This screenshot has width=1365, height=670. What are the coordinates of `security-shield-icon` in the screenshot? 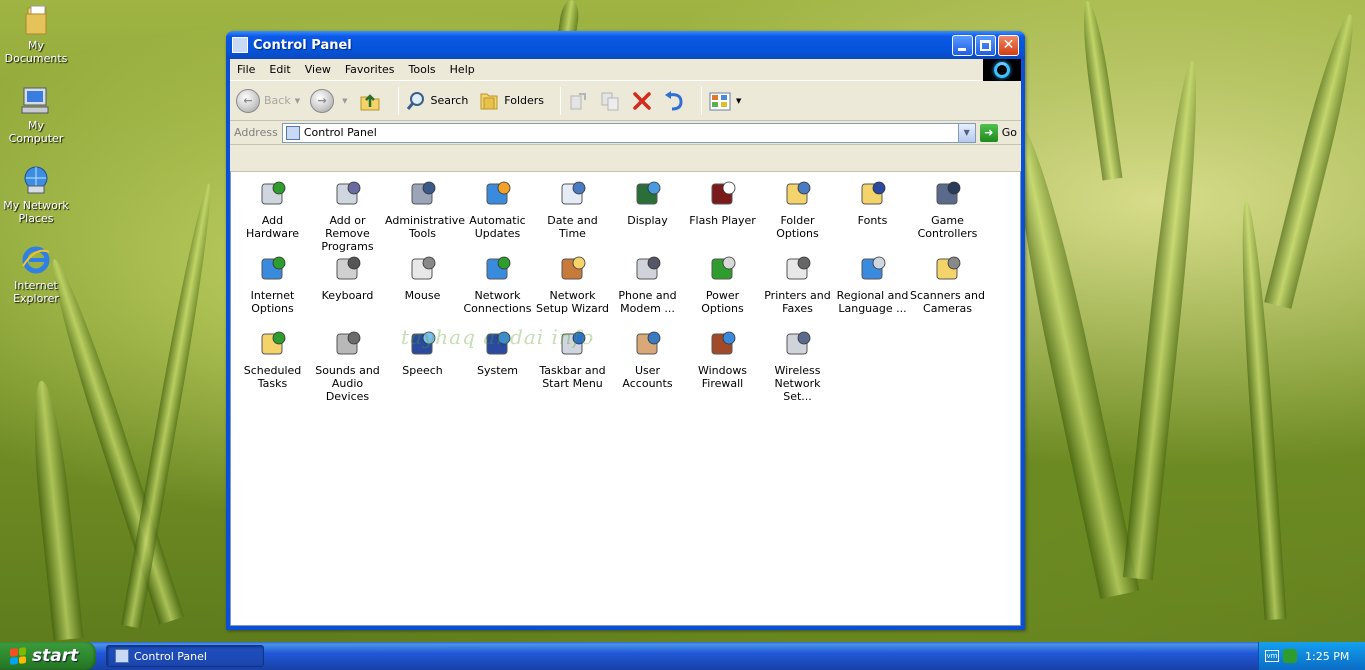 It's located at (1290, 656).